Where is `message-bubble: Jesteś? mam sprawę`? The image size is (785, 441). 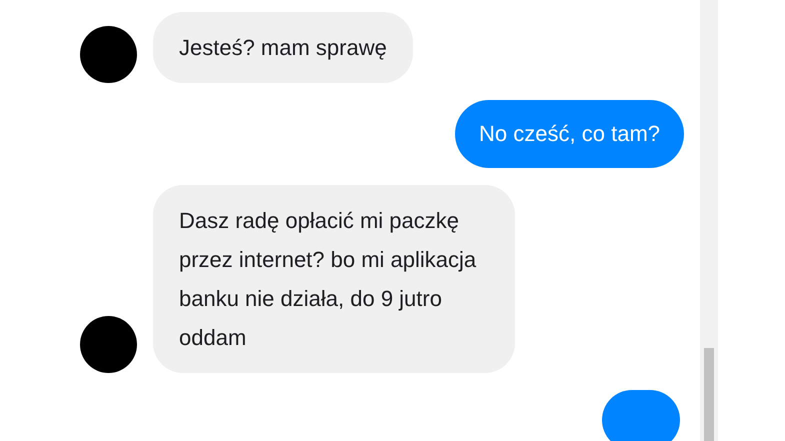 message-bubble: Jesteś? mam sprawę is located at coordinates (283, 47).